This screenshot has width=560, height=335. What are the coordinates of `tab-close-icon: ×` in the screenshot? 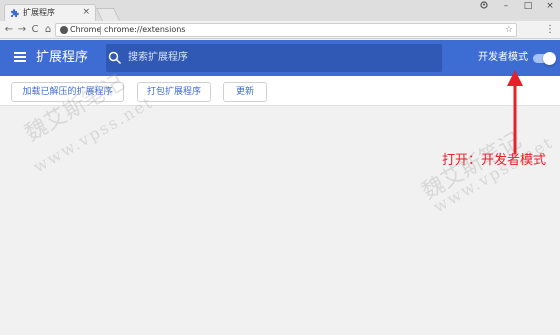 It's located at (86, 12).